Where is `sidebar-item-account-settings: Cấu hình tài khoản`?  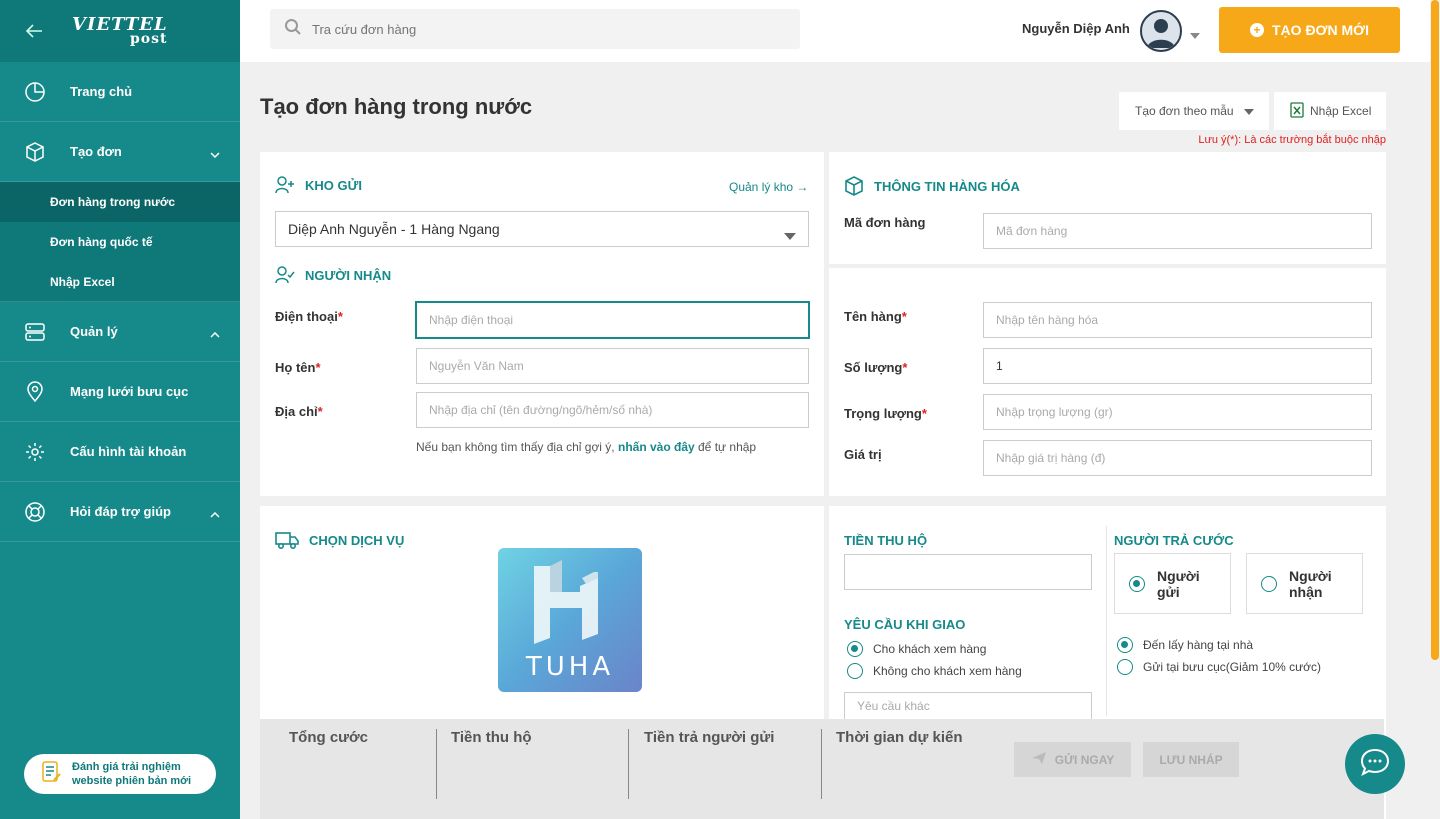 sidebar-item-account-settings: Cấu hình tài khoản is located at coordinates (120, 452).